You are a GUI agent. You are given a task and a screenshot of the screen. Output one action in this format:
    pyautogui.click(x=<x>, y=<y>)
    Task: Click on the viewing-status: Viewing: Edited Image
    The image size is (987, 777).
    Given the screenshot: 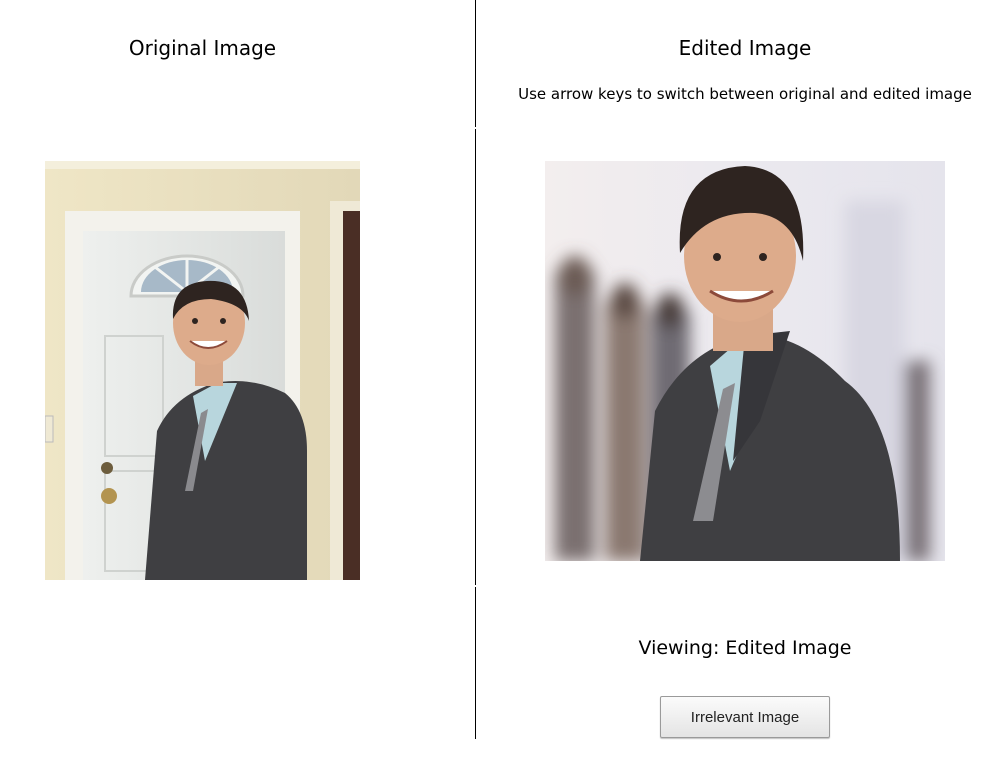 What is the action you would take?
    pyautogui.click(x=745, y=648)
    